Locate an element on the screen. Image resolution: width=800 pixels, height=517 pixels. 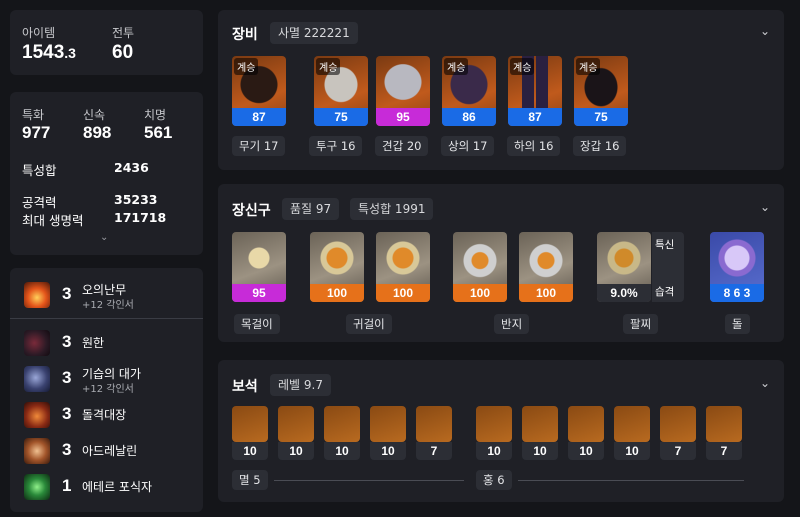
gem-level-tag: 레벨 9.7 is located at coordinates (300, 385).